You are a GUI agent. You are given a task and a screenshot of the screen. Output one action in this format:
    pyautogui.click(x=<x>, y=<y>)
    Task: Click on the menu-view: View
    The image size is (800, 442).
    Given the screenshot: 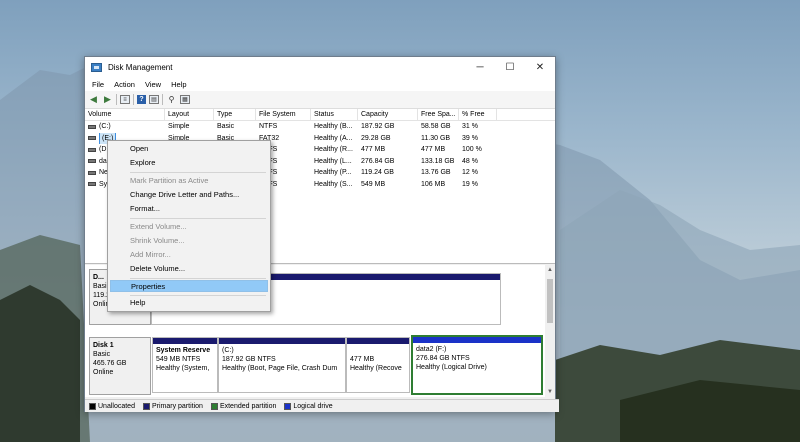 What is the action you would take?
    pyautogui.click(x=153, y=84)
    